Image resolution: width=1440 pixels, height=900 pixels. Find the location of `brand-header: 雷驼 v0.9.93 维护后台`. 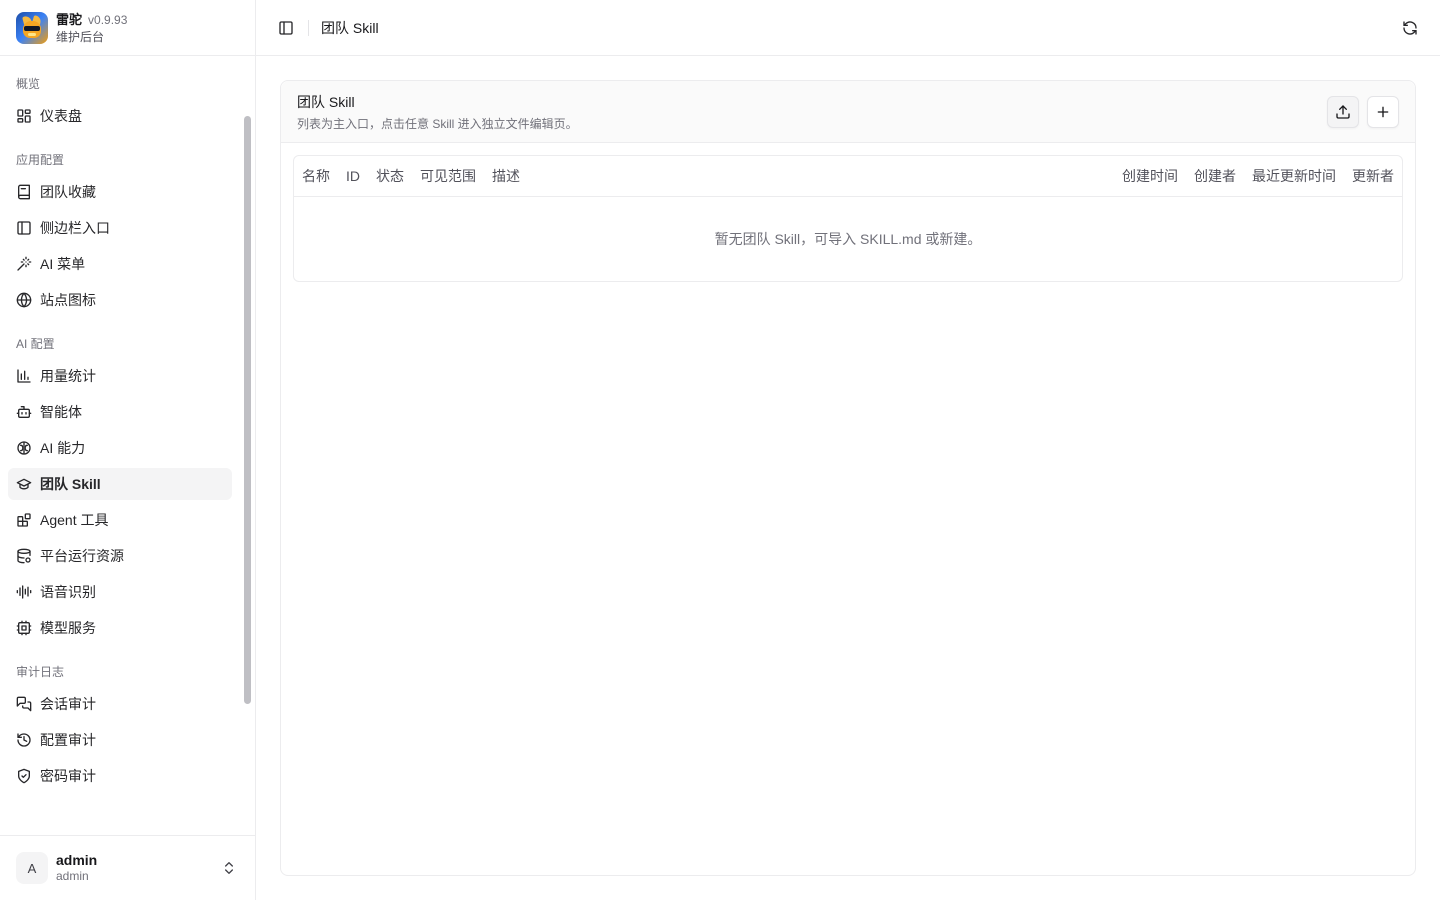

brand-header: 雷驼 v0.9.93 维护后台 is located at coordinates (127, 28).